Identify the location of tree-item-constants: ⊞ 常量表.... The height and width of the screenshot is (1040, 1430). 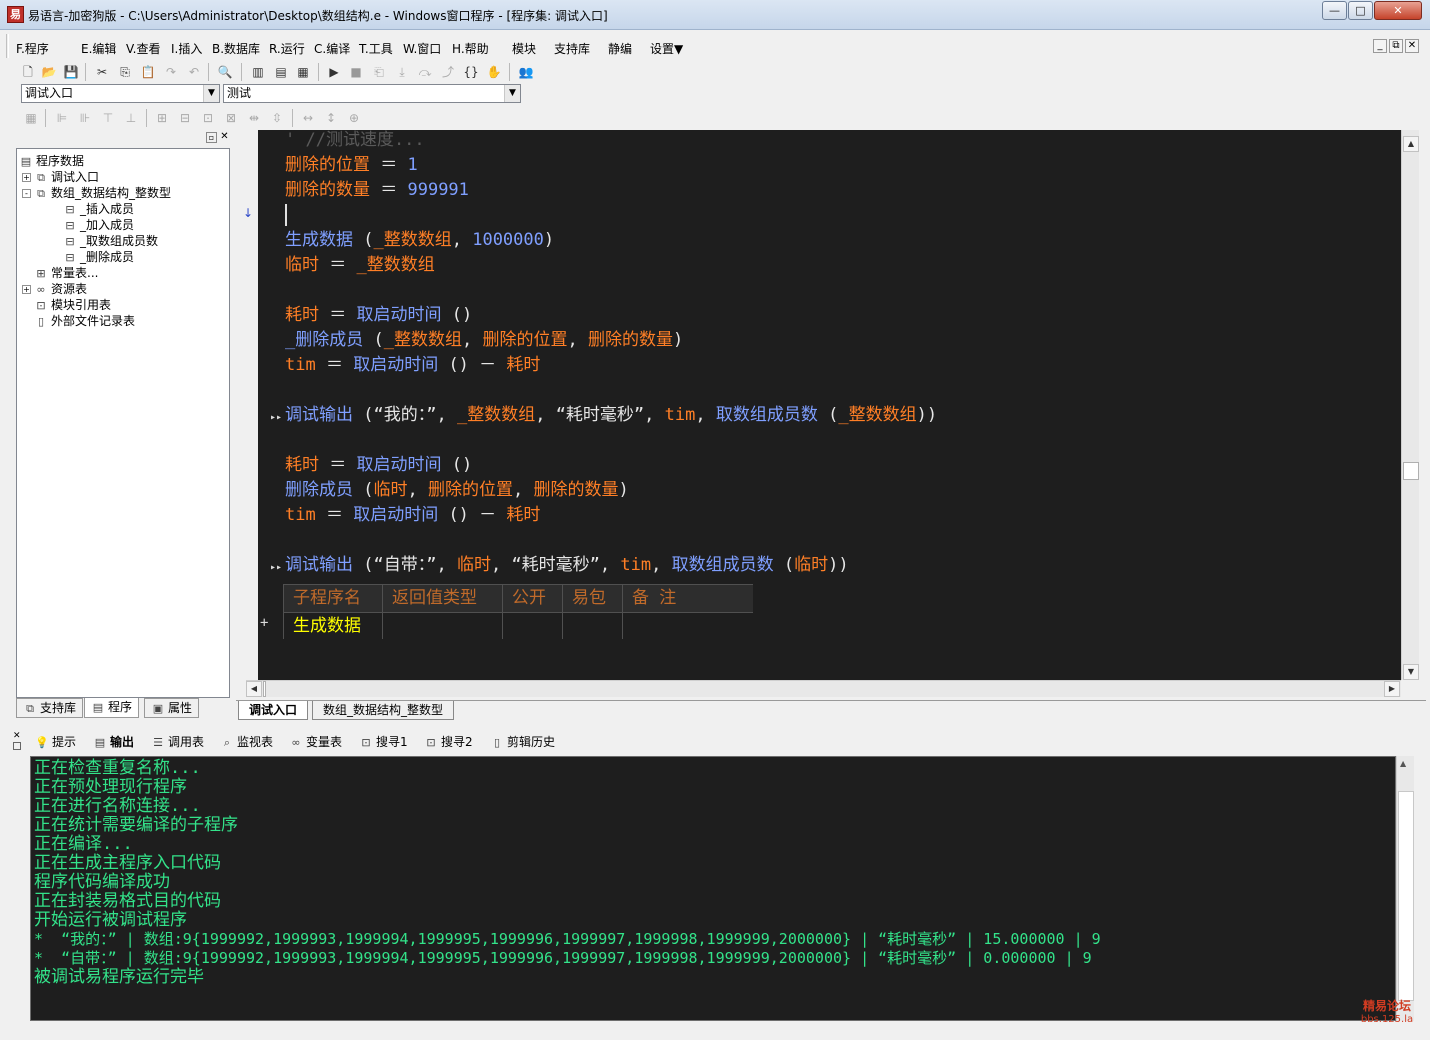
(66, 273).